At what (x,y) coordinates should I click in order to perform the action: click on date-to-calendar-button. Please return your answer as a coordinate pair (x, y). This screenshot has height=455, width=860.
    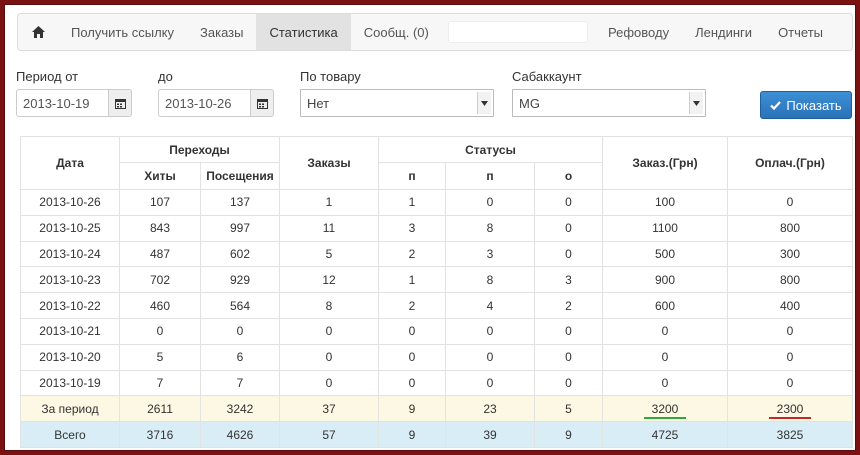
    Looking at the image, I should click on (262, 103).